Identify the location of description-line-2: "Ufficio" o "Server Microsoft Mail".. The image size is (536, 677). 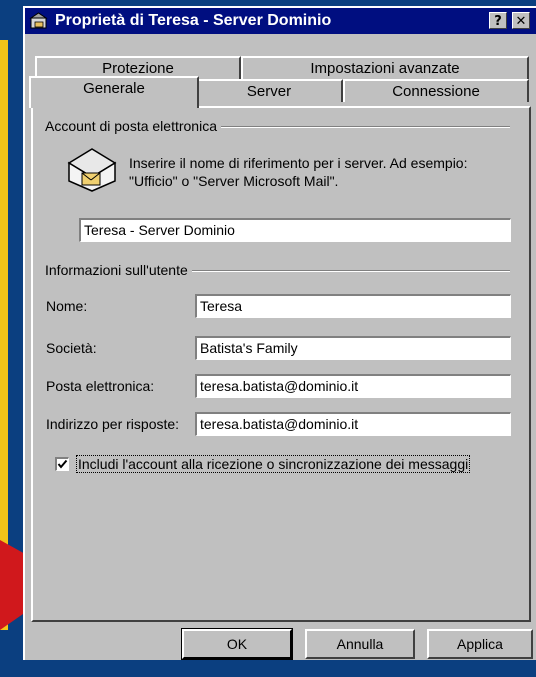
(234, 181).